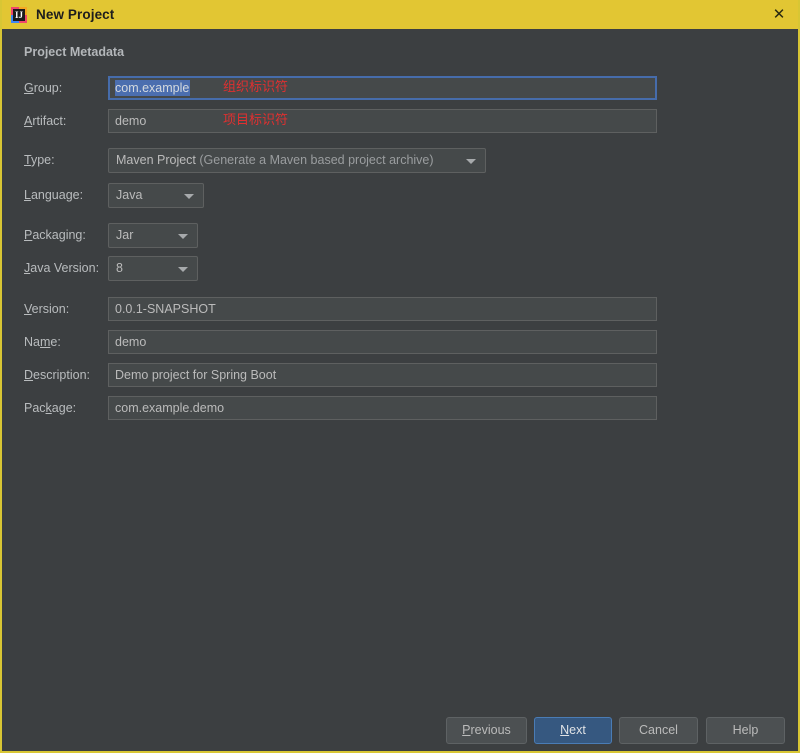 The height and width of the screenshot is (753, 800). What do you see at coordinates (47, 309) in the screenshot?
I see `version-label: Version:` at bounding box center [47, 309].